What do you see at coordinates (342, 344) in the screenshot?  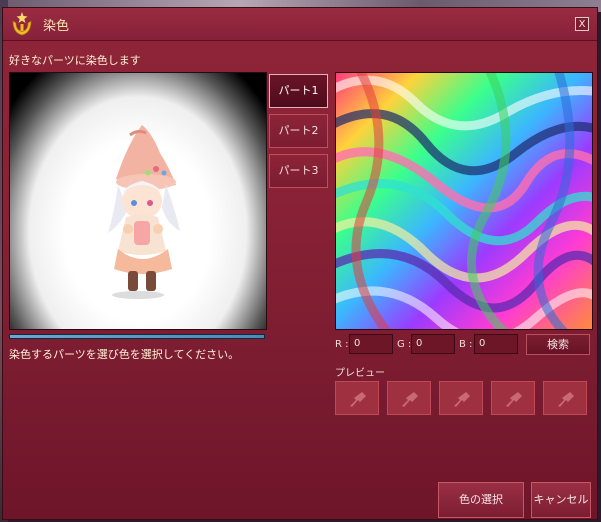 I see `r-label: R :` at bounding box center [342, 344].